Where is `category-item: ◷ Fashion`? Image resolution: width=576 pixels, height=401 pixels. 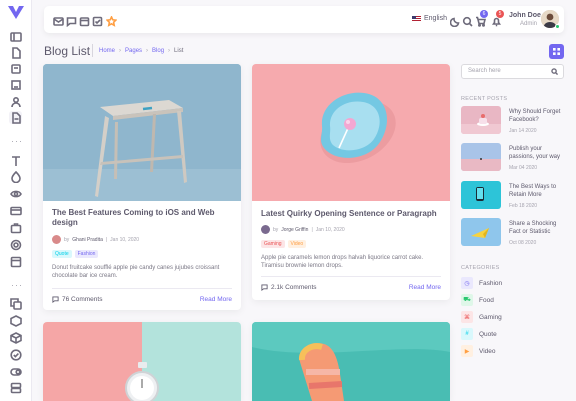 category-item: ◷ Fashion is located at coordinates (481, 283).